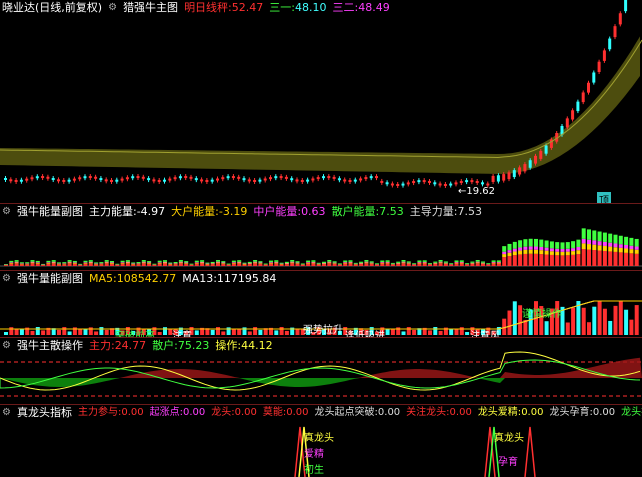  What do you see at coordinates (150, 8) in the screenshot?
I see `indicator-name: 猎强牛主图` at bounding box center [150, 8].